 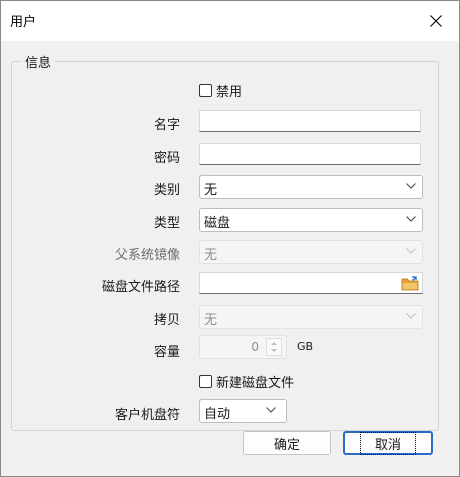 I want to click on close-button, so click(x=436, y=21).